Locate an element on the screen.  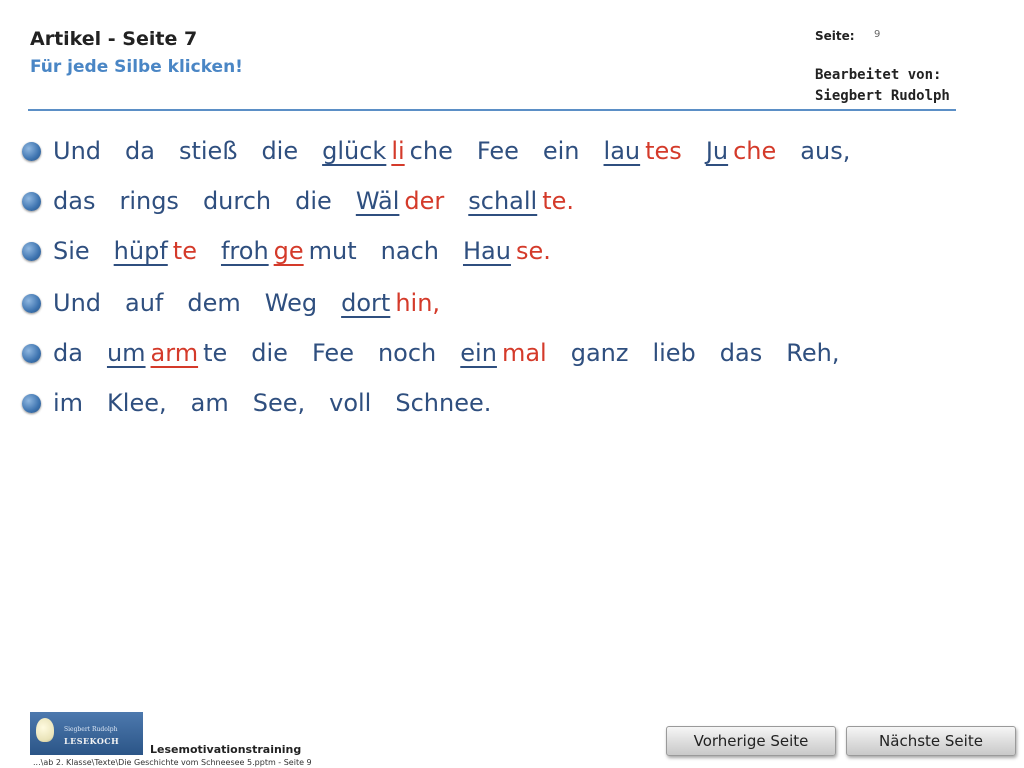
syllable: voll is located at coordinates (350, 403).